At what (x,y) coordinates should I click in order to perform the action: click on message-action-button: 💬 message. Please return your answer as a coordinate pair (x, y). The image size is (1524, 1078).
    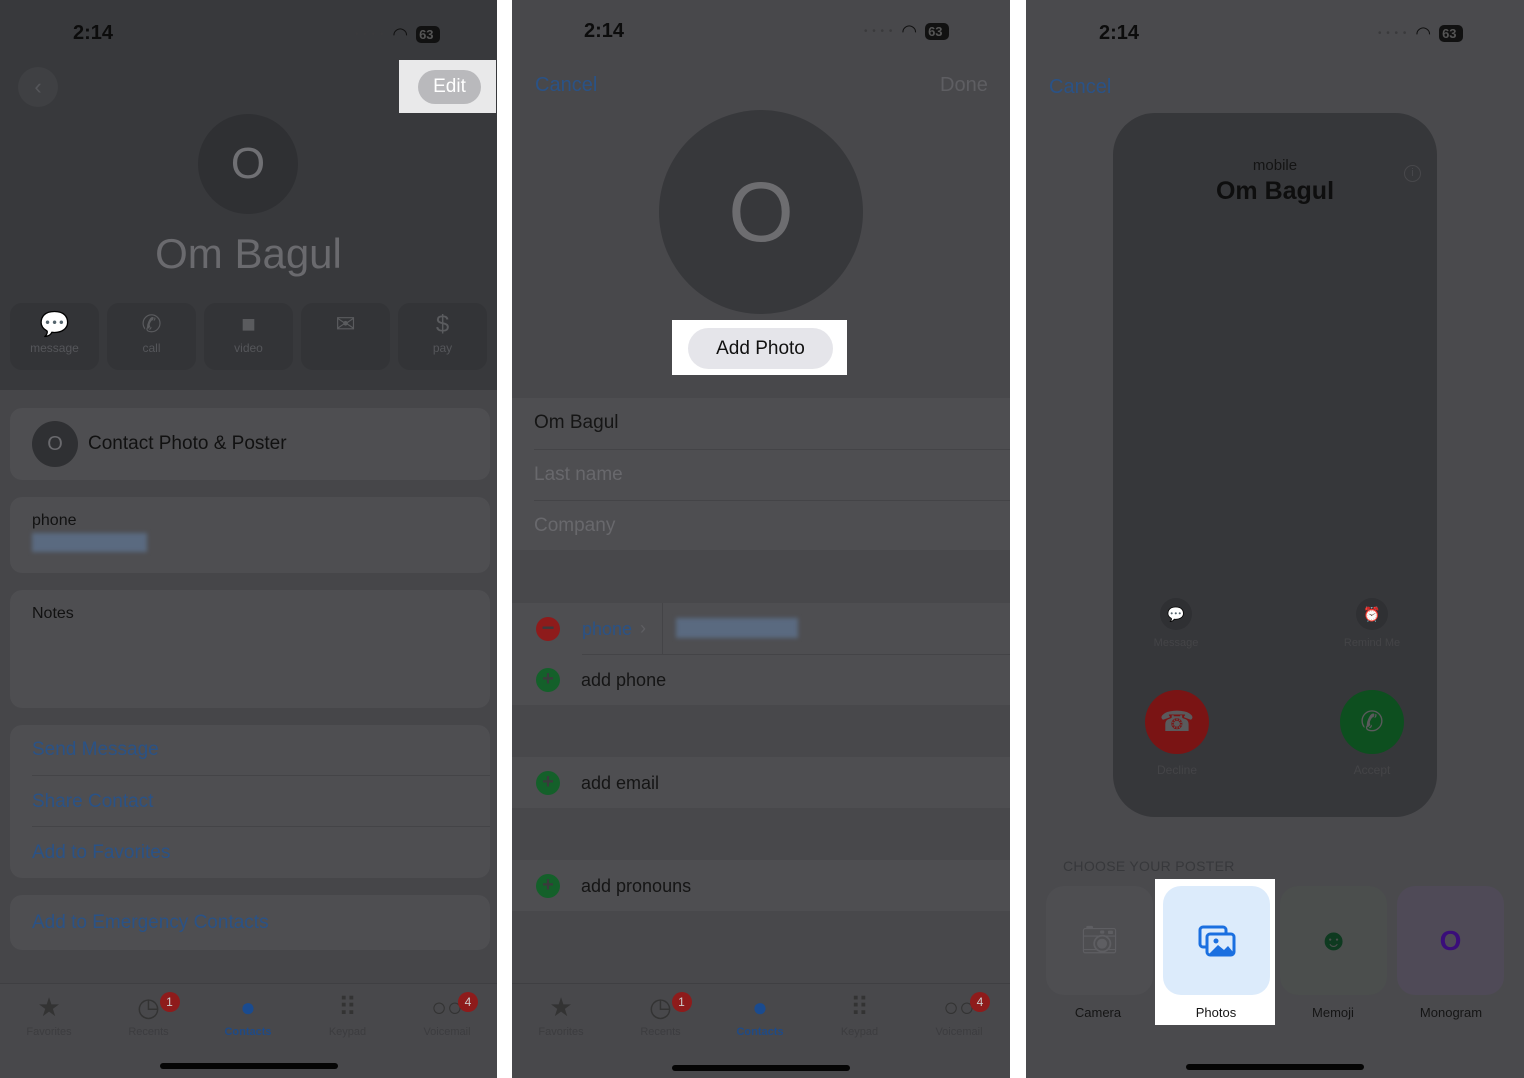
    Looking at the image, I should click on (54, 336).